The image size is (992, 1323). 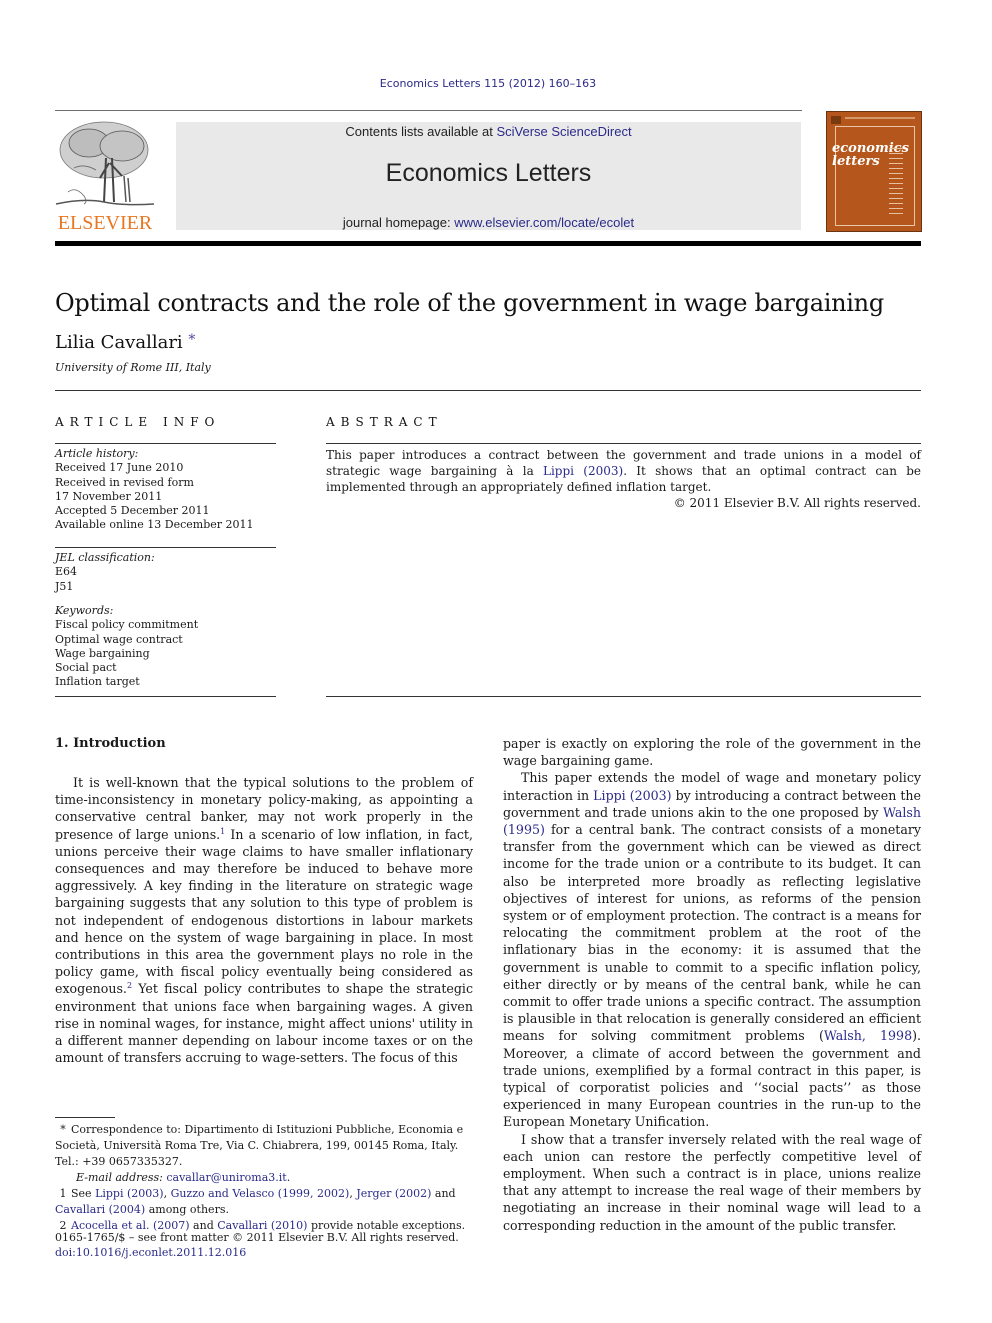 I want to click on journal-homepage-link: www.elsevier.com/locate/ecolet, so click(x=544, y=222).